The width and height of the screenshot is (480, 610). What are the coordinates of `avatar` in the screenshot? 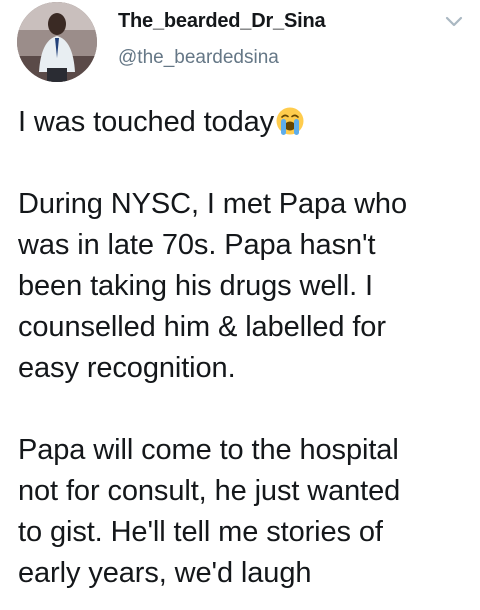 It's located at (57, 42).